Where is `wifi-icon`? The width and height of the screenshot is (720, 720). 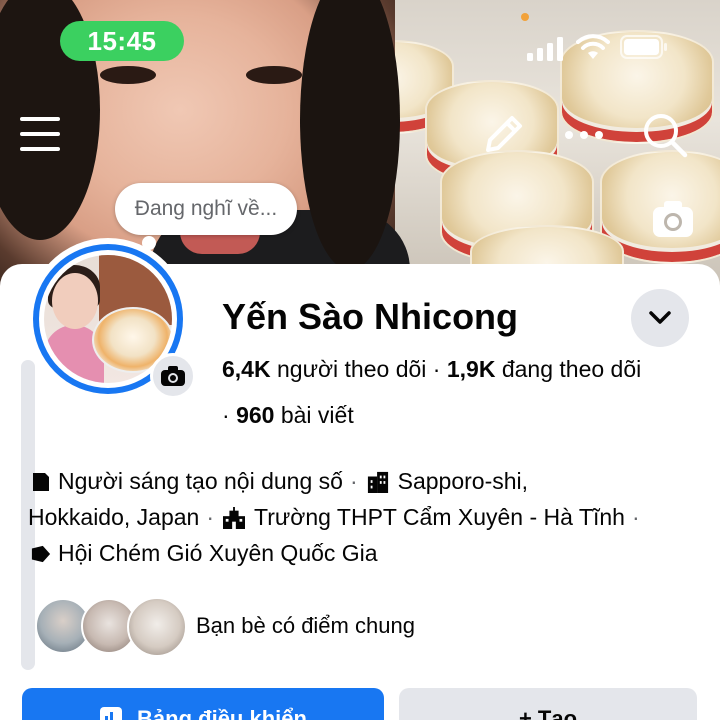 wifi-icon is located at coordinates (593, 46).